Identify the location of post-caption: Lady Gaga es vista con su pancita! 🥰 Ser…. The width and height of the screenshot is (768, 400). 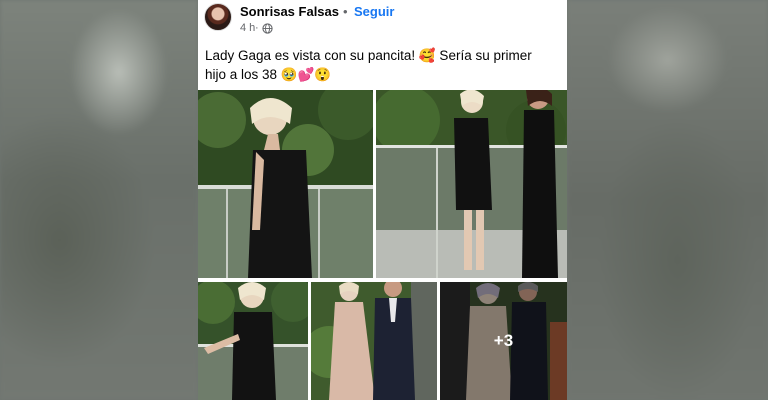
(368, 65).